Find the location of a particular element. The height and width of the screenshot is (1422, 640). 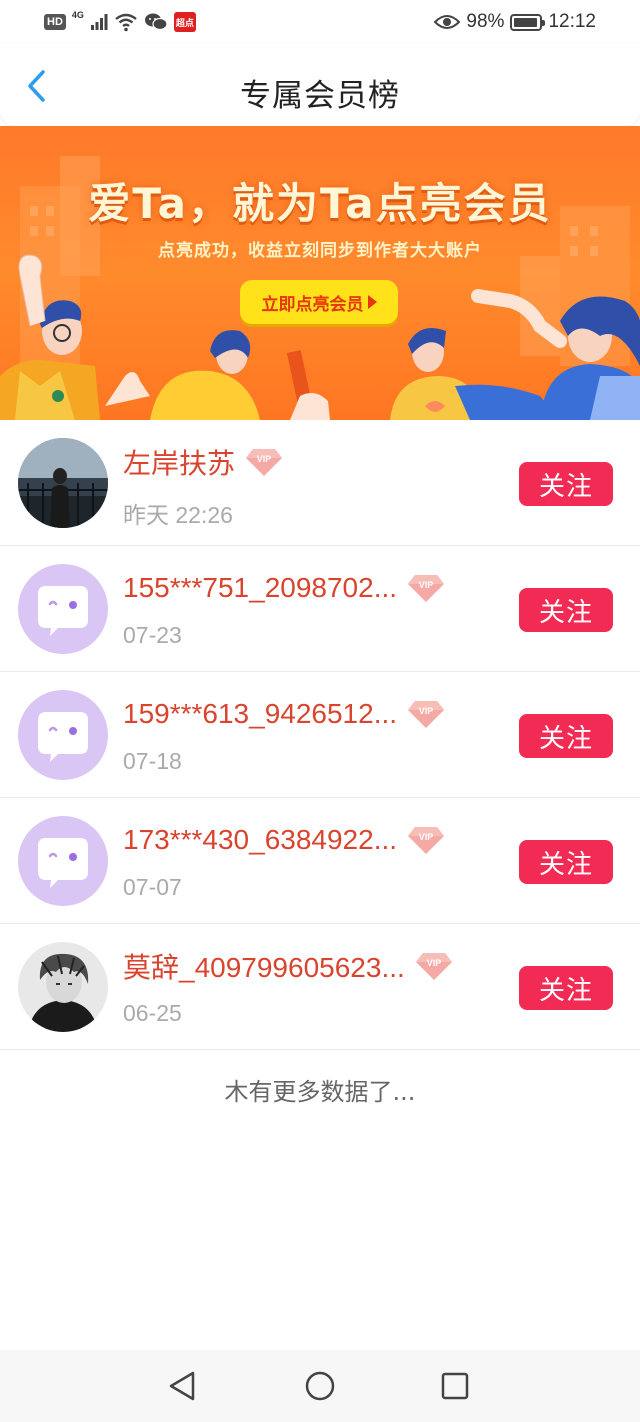

network-type: 4G is located at coordinates (77, 15).